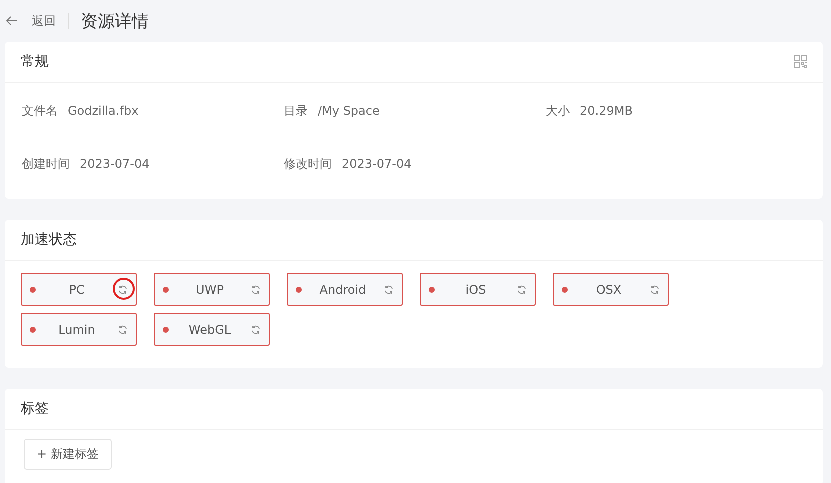 The height and width of the screenshot is (483, 831). What do you see at coordinates (801, 62) in the screenshot?
I see `qr-code-icon` at bounding box center [801, 62].